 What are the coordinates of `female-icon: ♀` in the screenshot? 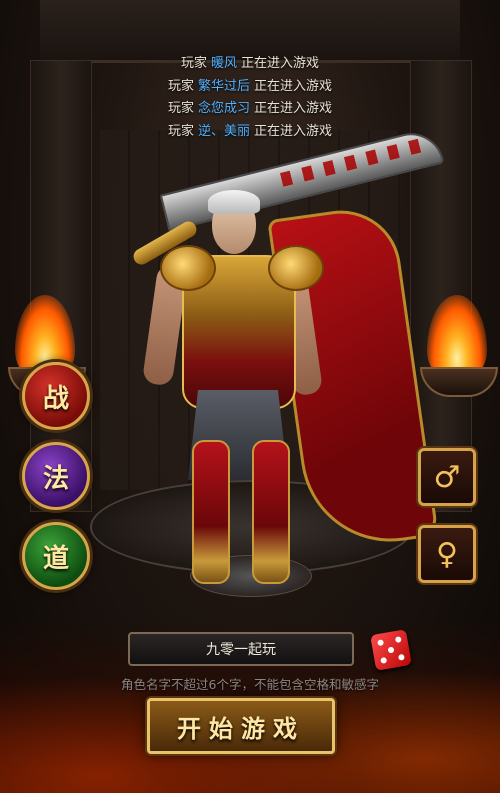 It's located at (447, 554).